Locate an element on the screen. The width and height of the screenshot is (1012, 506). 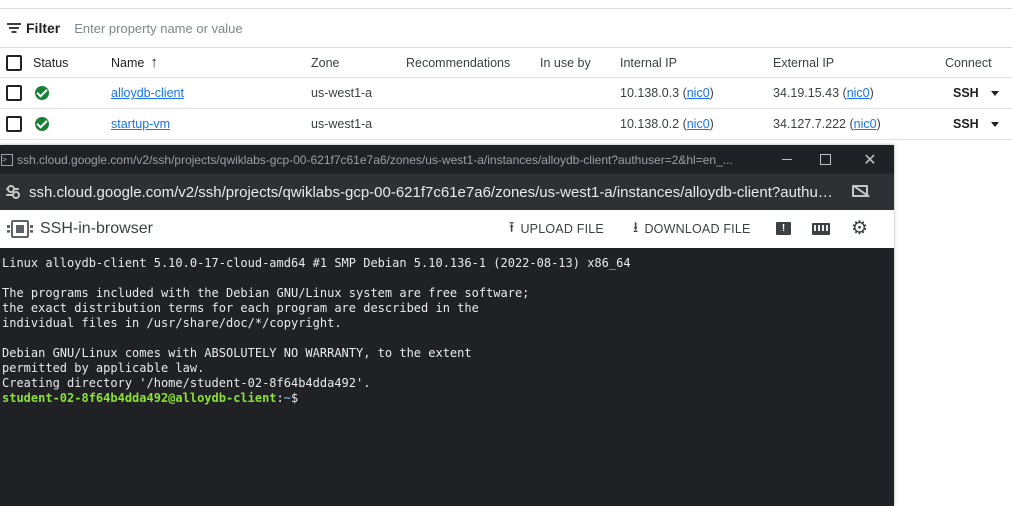
cpu-chip-icon is located at coordinates (20, 229).